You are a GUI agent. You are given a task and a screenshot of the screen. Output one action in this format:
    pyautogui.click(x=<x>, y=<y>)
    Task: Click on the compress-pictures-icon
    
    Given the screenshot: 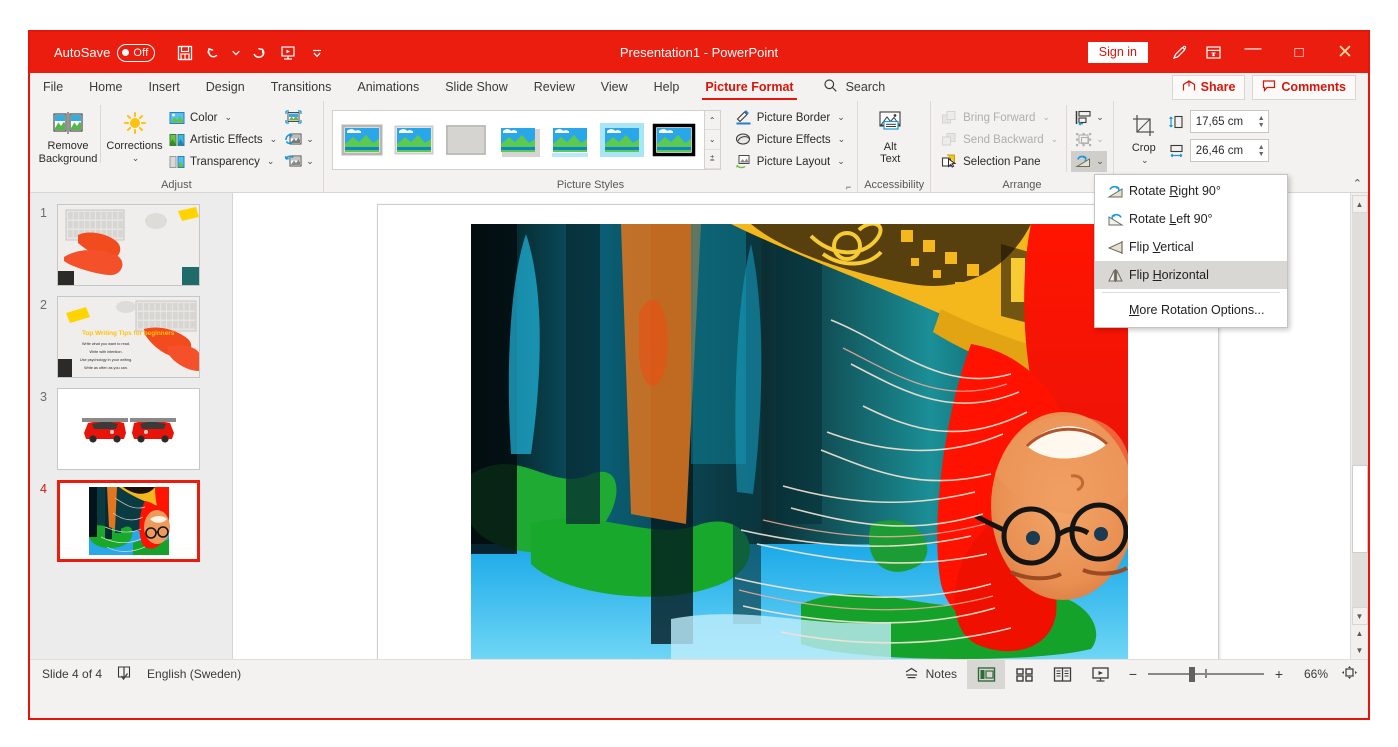 What is the action you would take?
    pyautogui.click(x=299, y=117)
    